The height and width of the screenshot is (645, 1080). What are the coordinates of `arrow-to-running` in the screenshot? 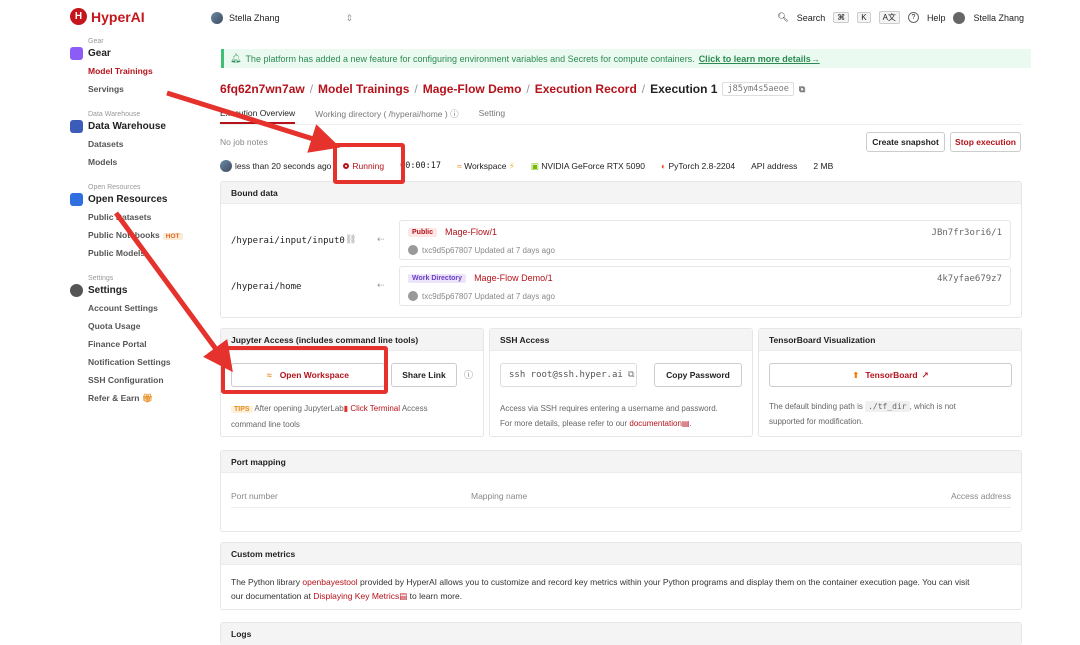 It's located at (253, 121).